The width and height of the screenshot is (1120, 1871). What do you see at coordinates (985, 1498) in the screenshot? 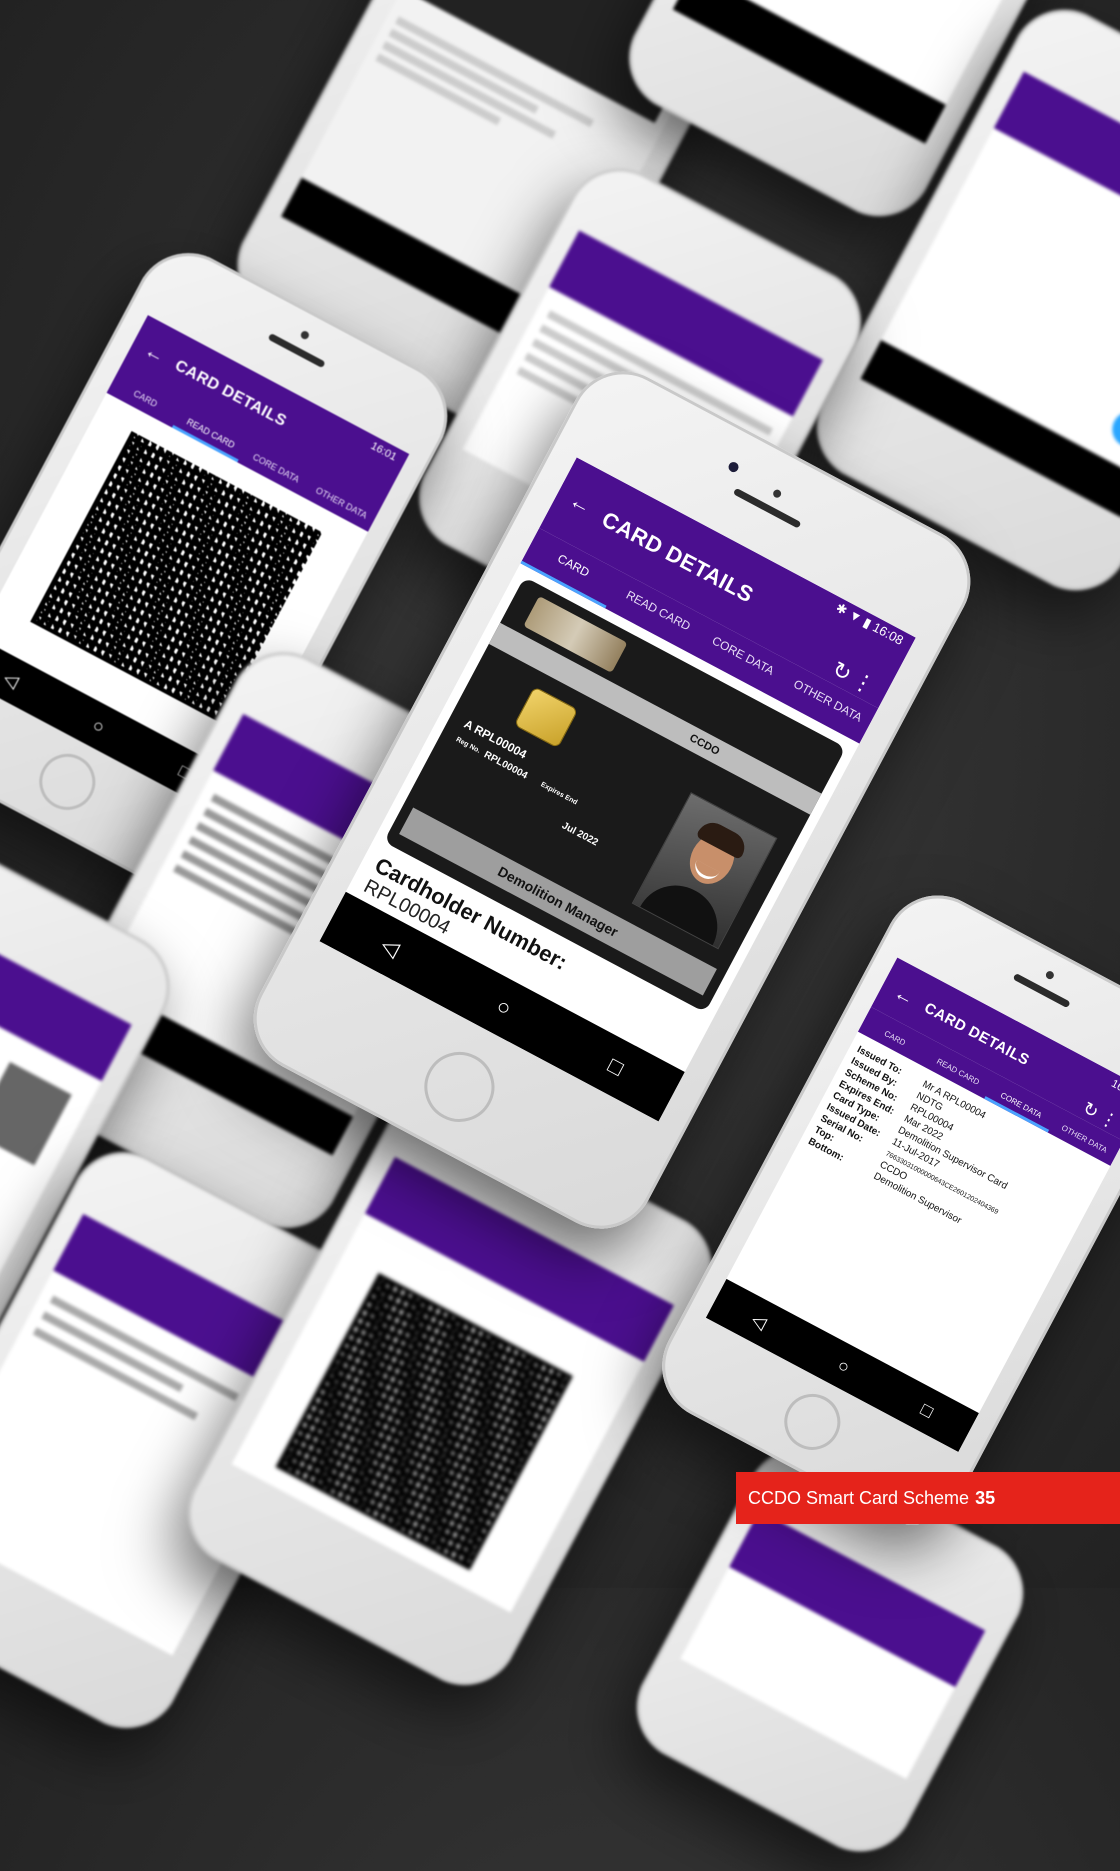
I see `page-number: 35` at bounding box center [985, 1498].